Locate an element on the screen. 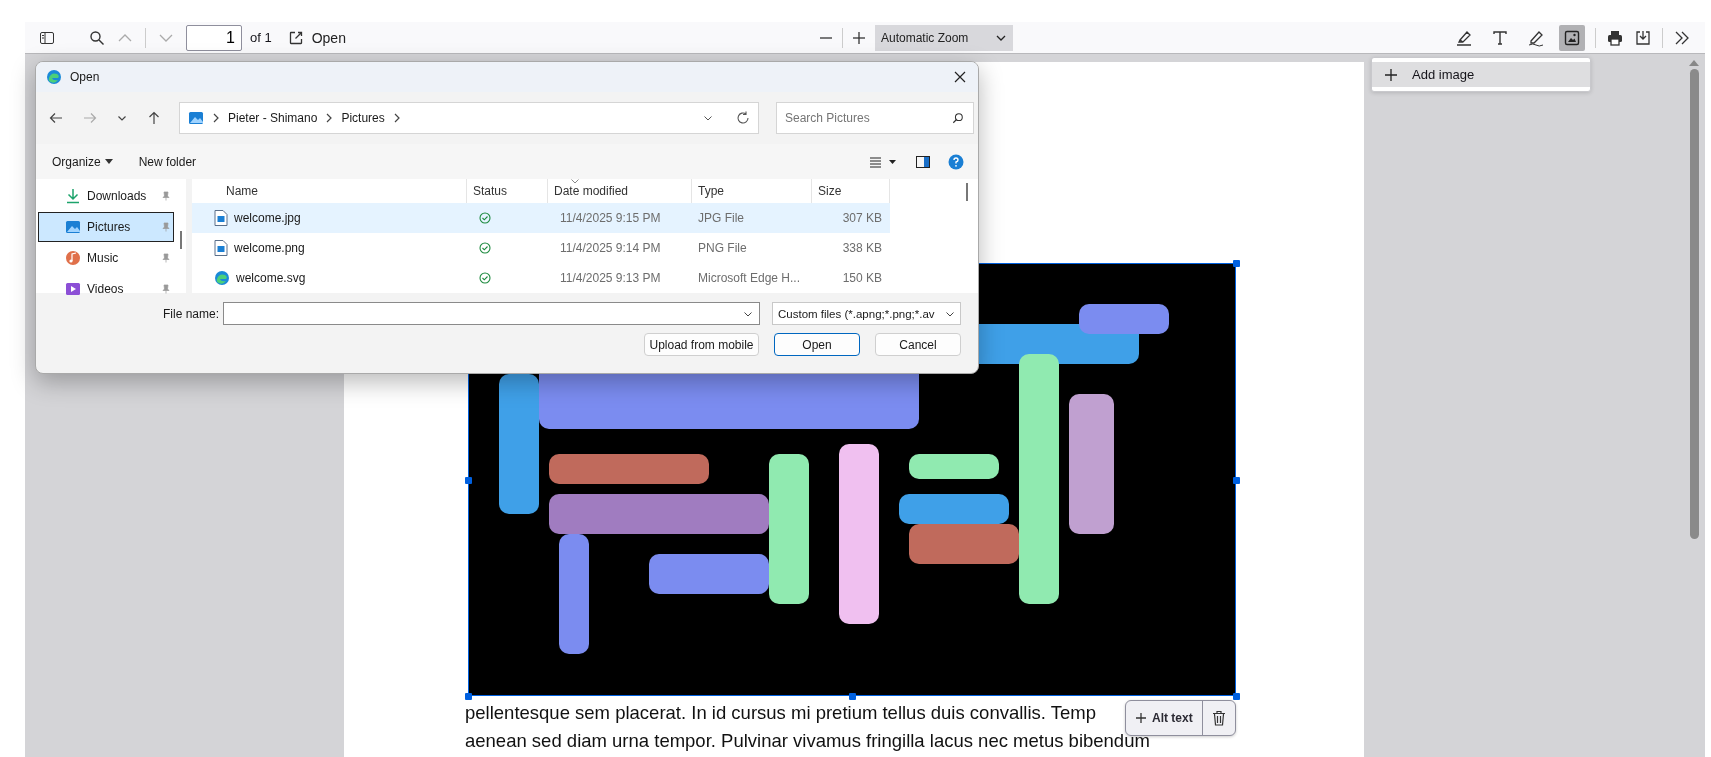 The width and height of the screenshot is (1711, 757). dialog-button: Cancel is located at coordinates (918, 344).